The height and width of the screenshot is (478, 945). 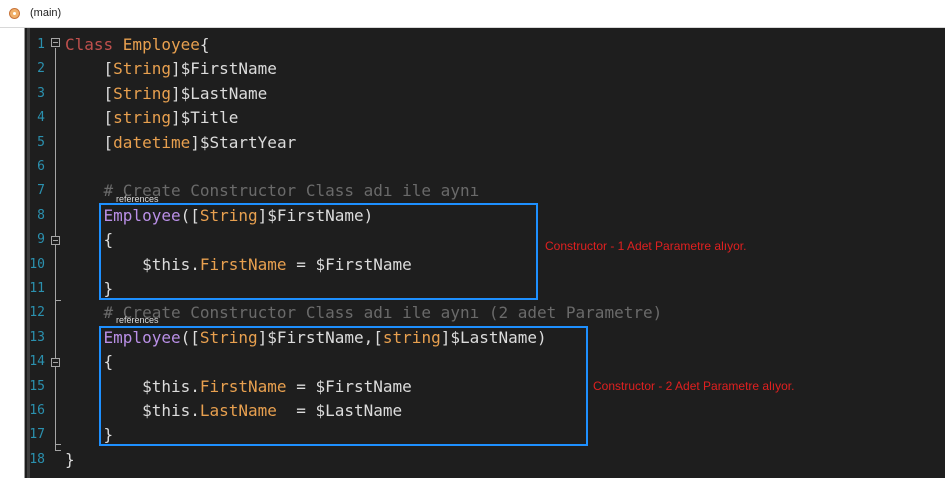 I want to click on code-line: 4 [string]$Title, so click(x=472, y=118).